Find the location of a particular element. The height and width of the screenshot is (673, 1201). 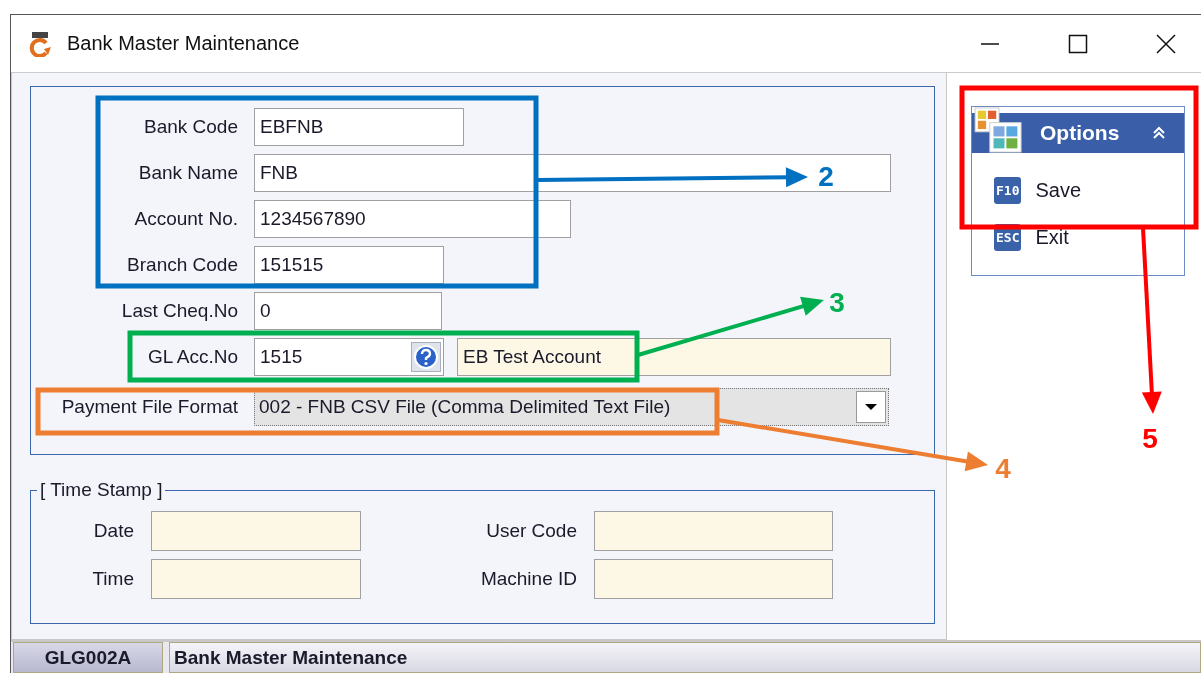

text-field: EBFNB is located at coordinates (359, 127).